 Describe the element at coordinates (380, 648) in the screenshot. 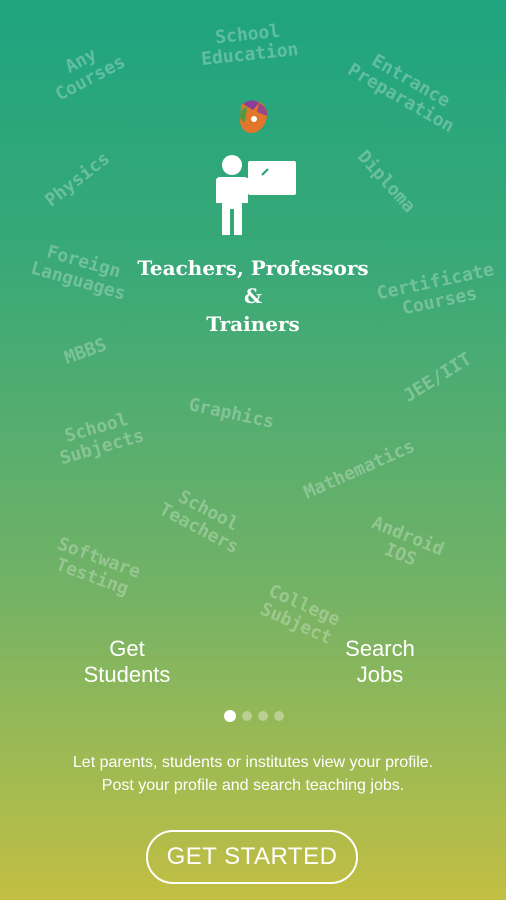

I see `feature-search-jobs-line-1: Search` at that location.